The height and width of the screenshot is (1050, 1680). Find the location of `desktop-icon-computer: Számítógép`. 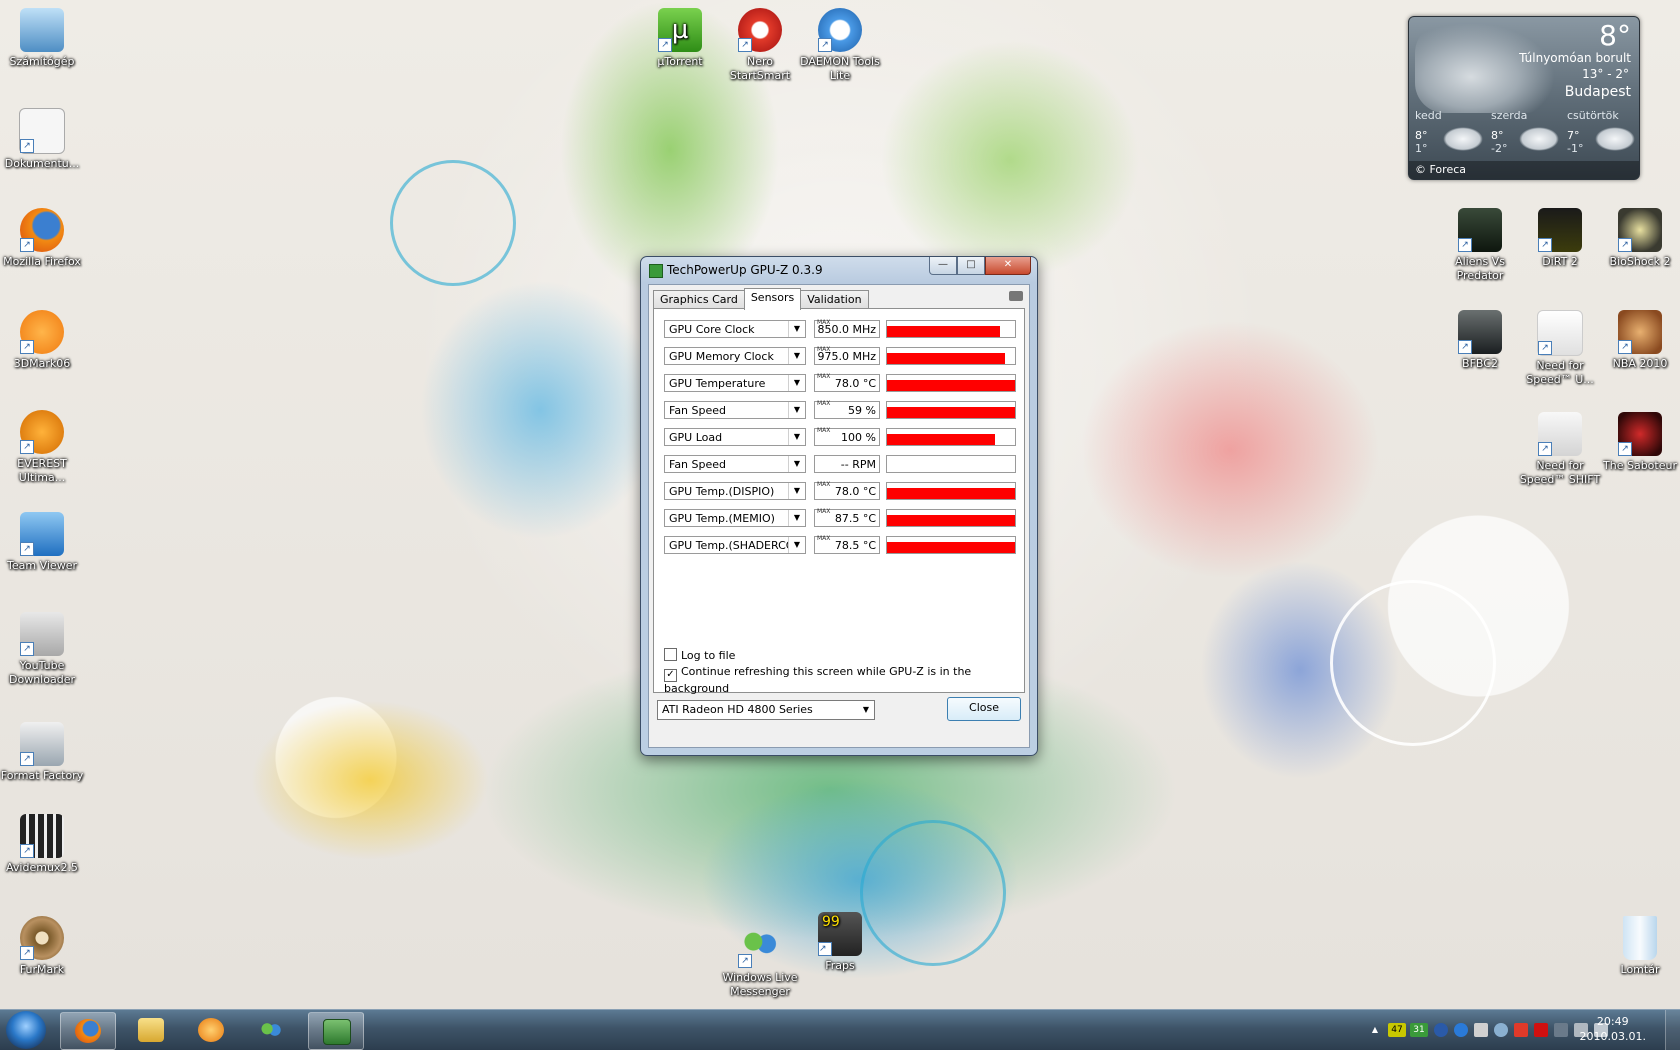

desktop-icon-computer: Számítógép is located at coordinates (42, 38).